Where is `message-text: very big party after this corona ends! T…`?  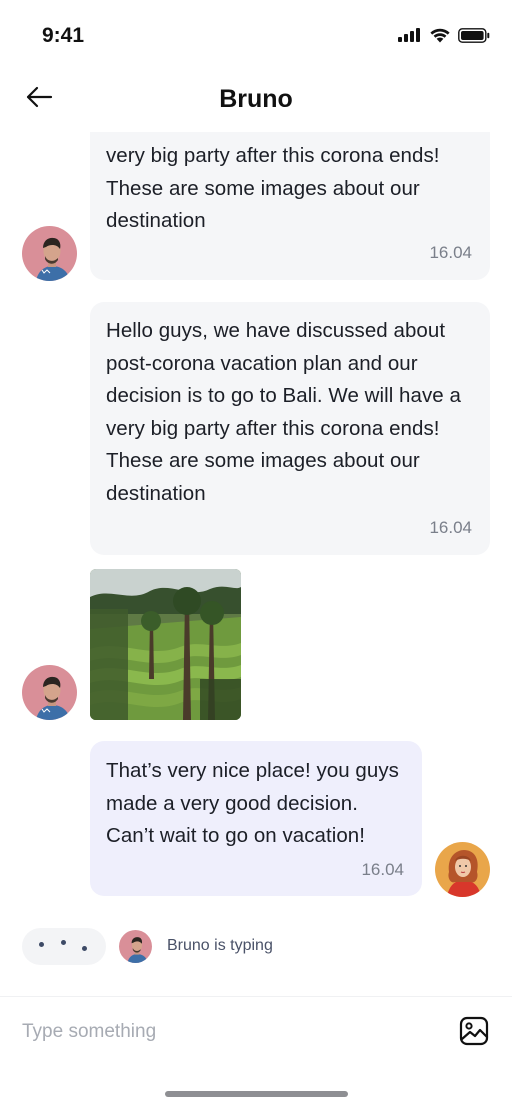
message-text: very big party after this corona ends! T… is located at coordinates (273, 188).